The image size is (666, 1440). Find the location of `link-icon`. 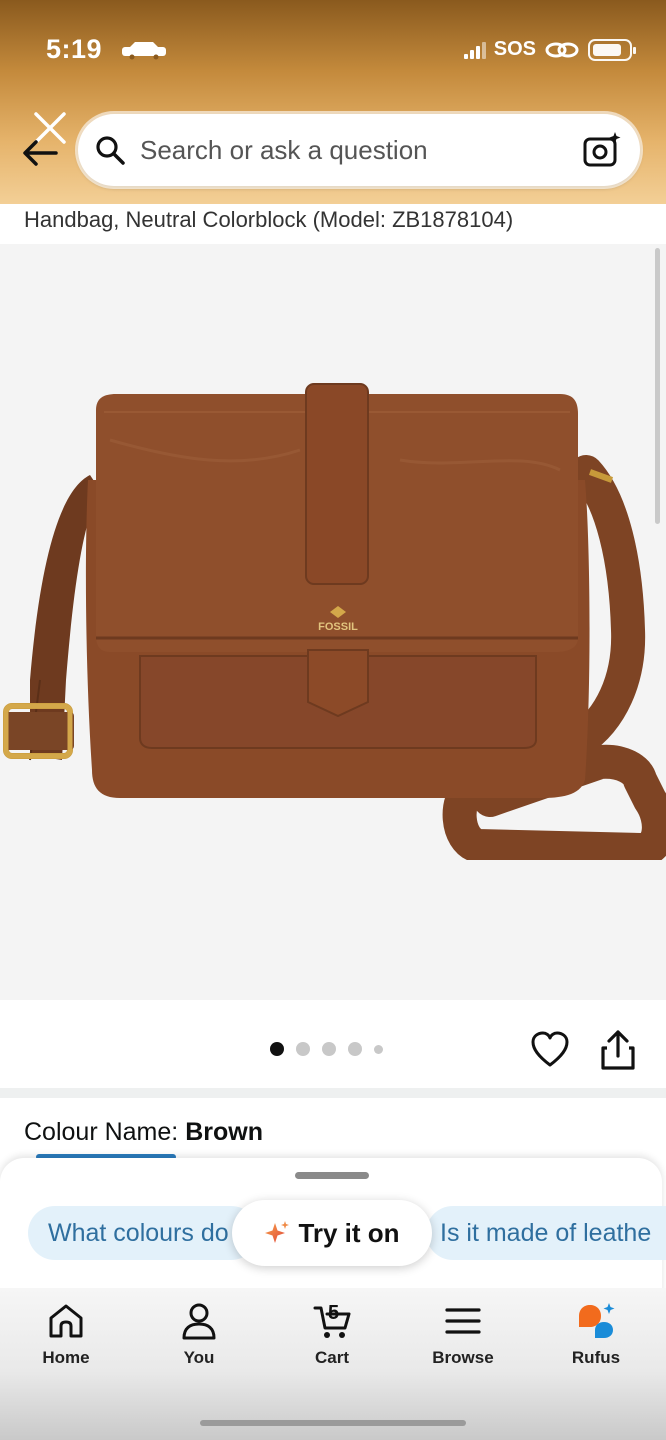

link-icon is located at coordinates (562, 49).